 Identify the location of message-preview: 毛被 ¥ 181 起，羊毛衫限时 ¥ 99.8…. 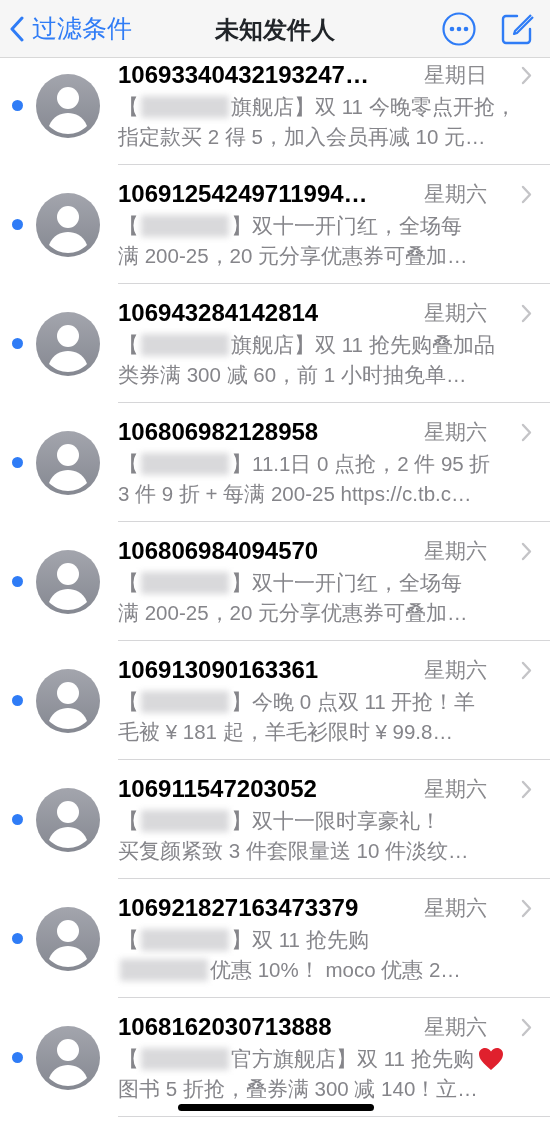
(285, 732).